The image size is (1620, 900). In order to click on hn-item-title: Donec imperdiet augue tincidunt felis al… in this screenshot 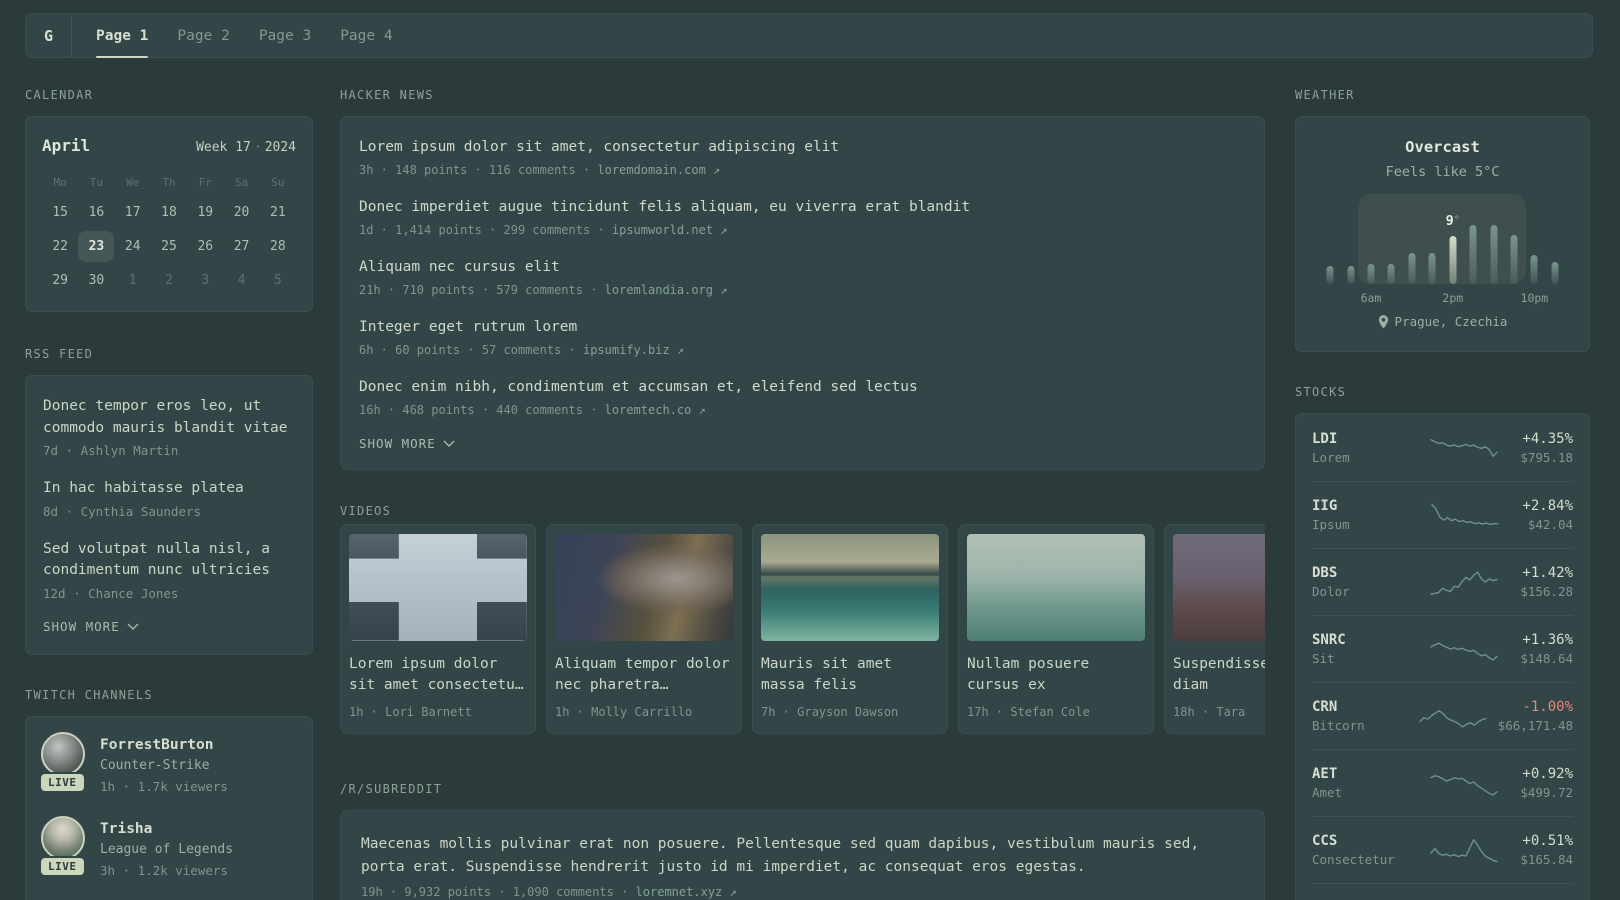, I will do `click(802, 207)`.